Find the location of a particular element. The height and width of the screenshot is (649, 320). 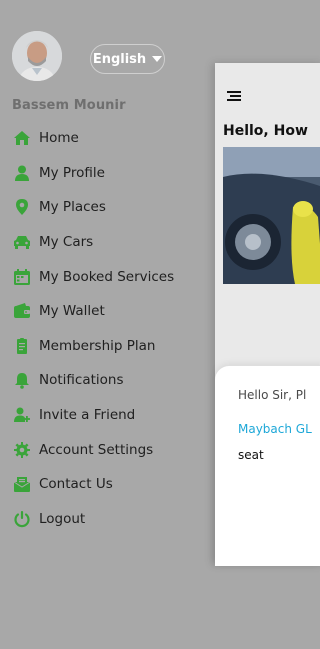

menu-item-my-booked-services: My Booked Services is located at coordinates (112, 276).